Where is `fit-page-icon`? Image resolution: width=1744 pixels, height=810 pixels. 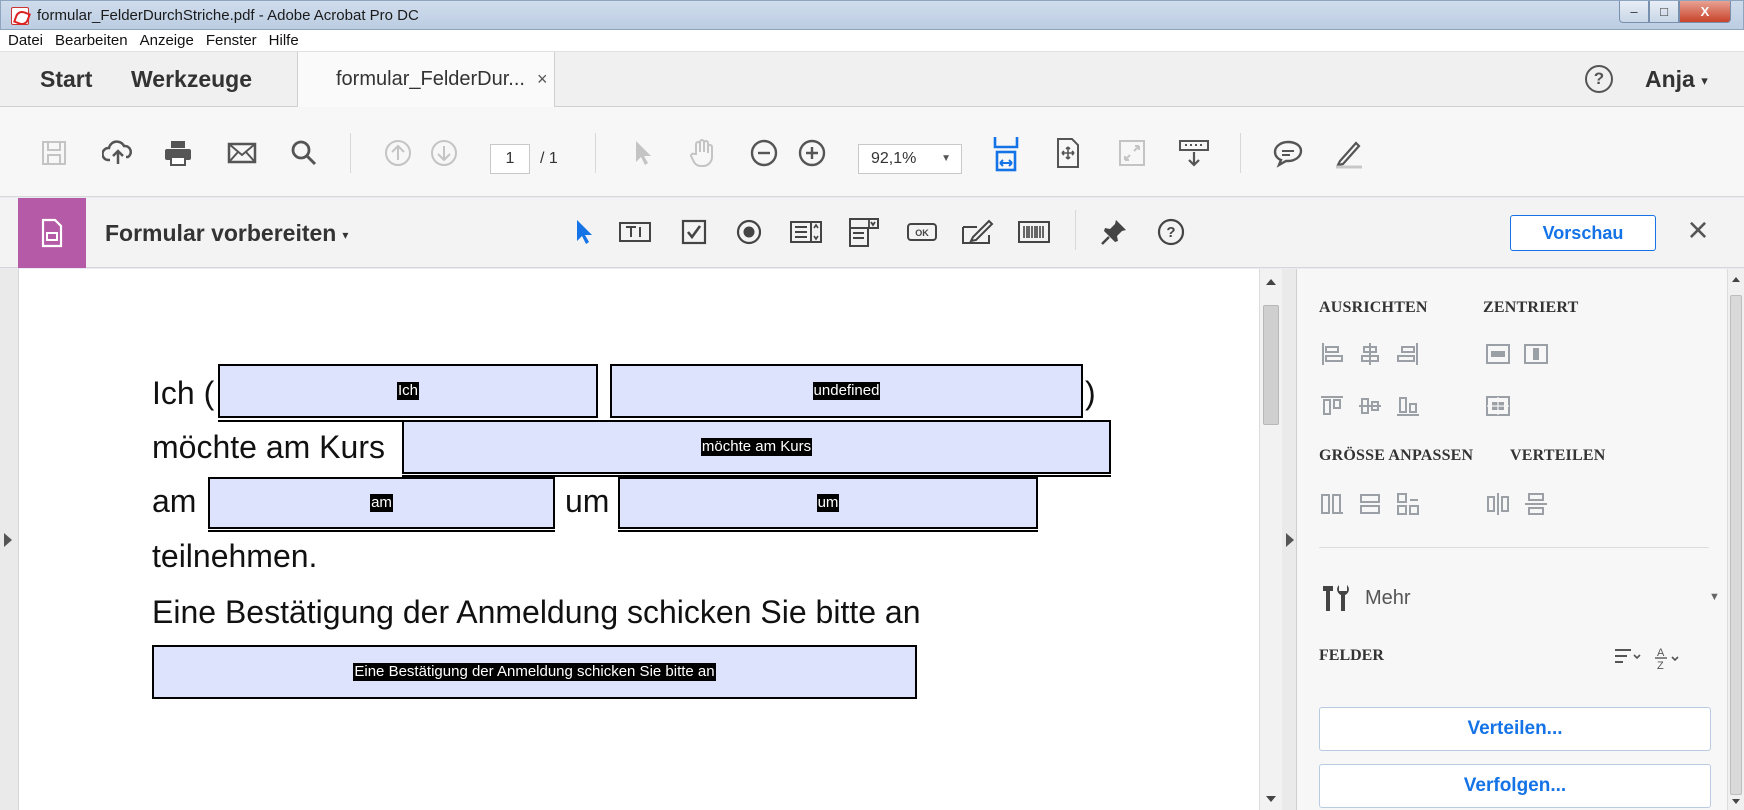
fit-page-icon is located at coordinates (1068, 153).